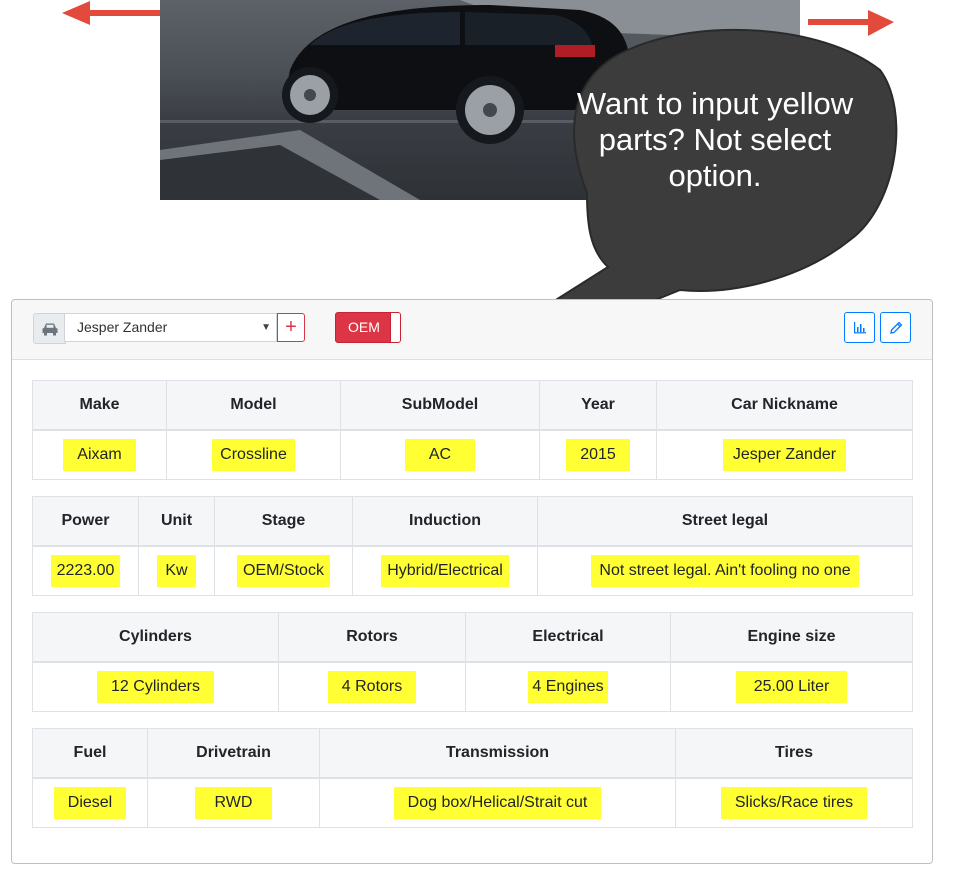 Image resolution: width=960 pixels, height=884 pixels. What do you see at coordinates (266, 327) in the screenshot?
I see `chevron-down-icon: ▼` at bounding box center [266, 327].